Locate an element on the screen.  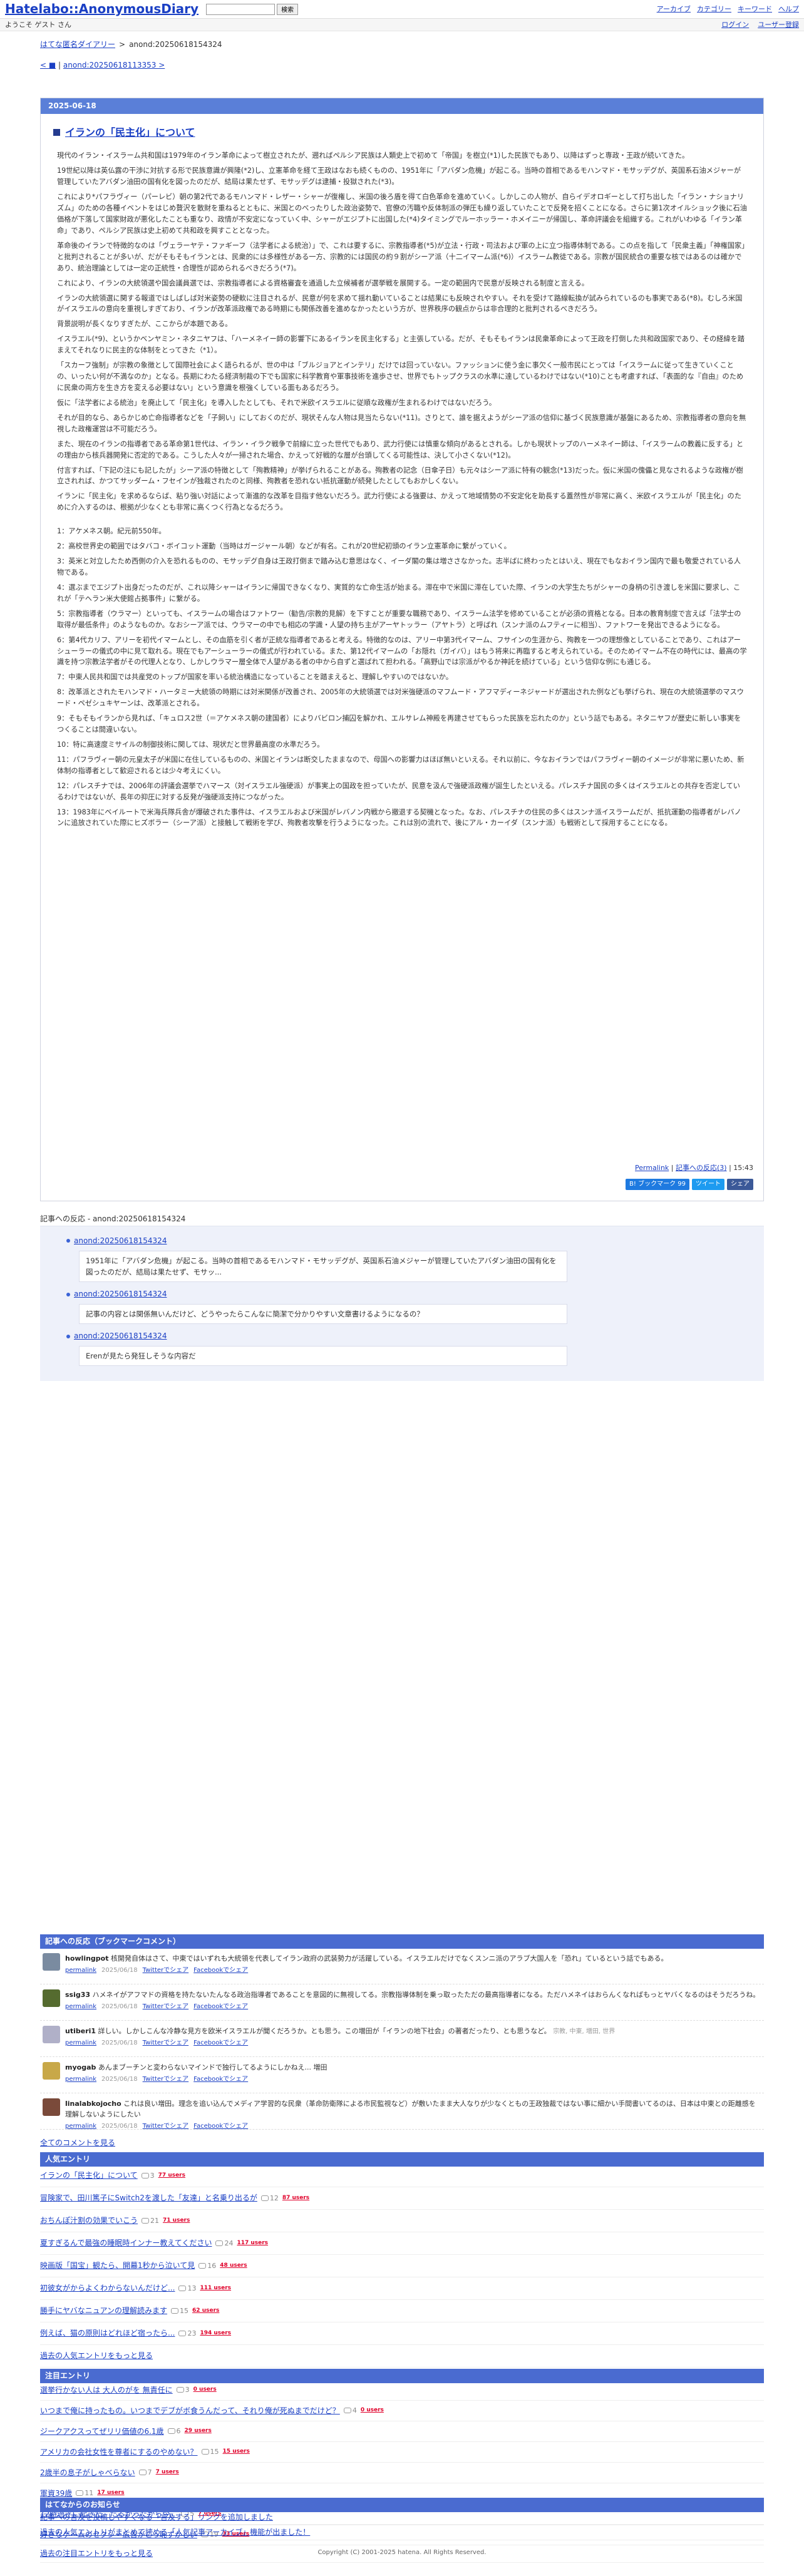
bookmark-user: myogab is located at coordinates (80, 2067).